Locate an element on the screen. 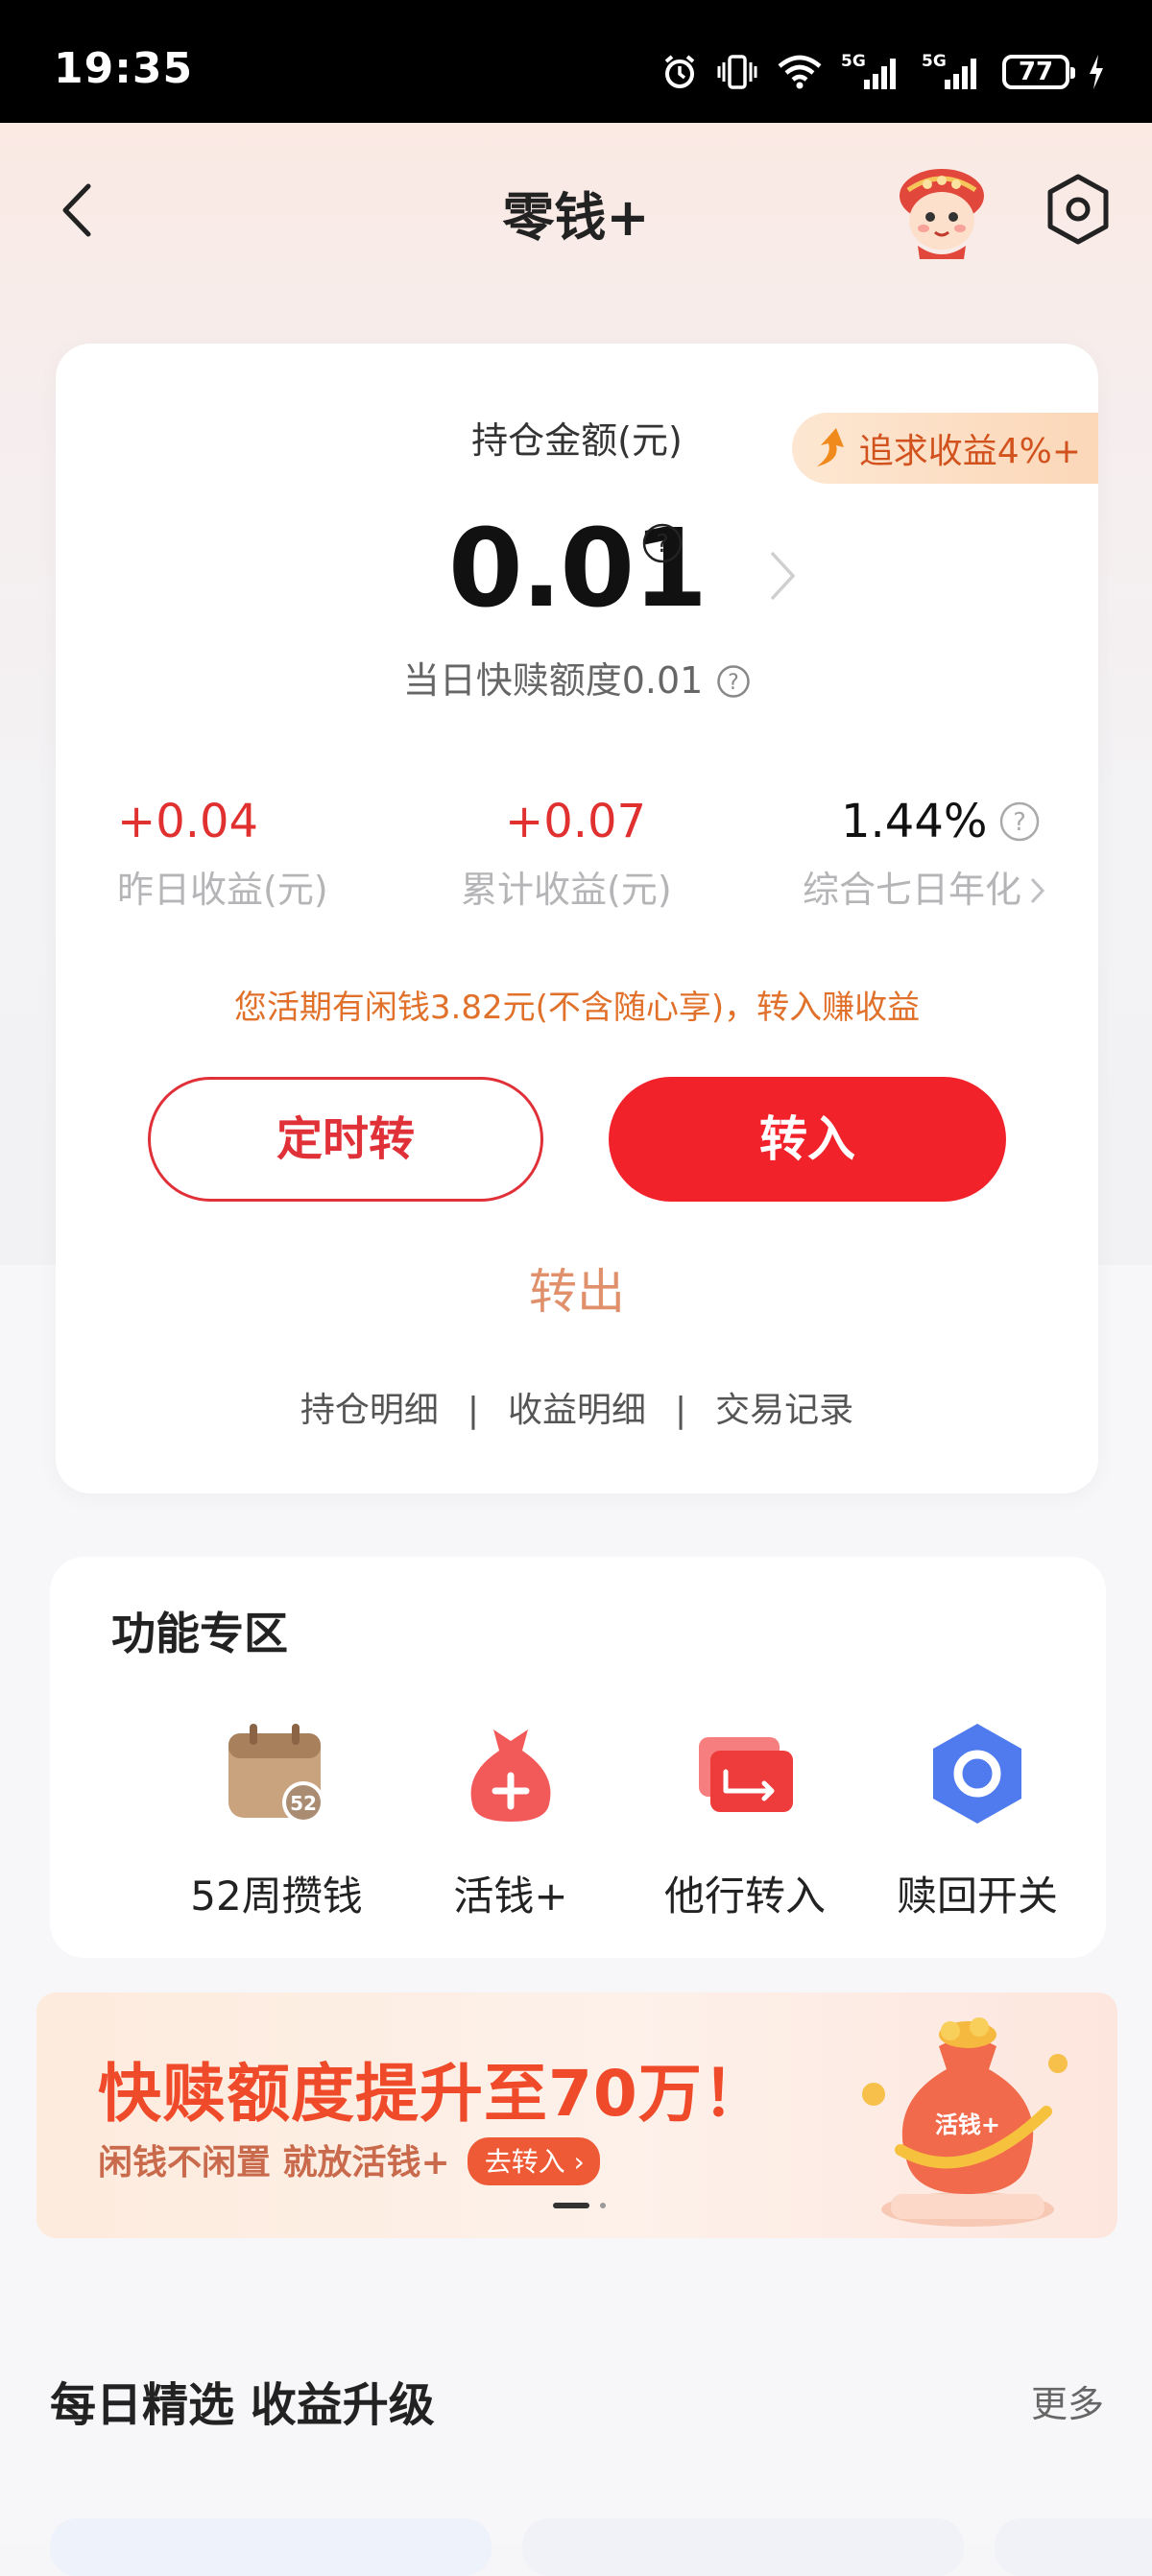 The width and height of the screenshot is (1152, 2576). banner-title: 快赎额度提升至70万！ is located at coordinates (432, 2094).